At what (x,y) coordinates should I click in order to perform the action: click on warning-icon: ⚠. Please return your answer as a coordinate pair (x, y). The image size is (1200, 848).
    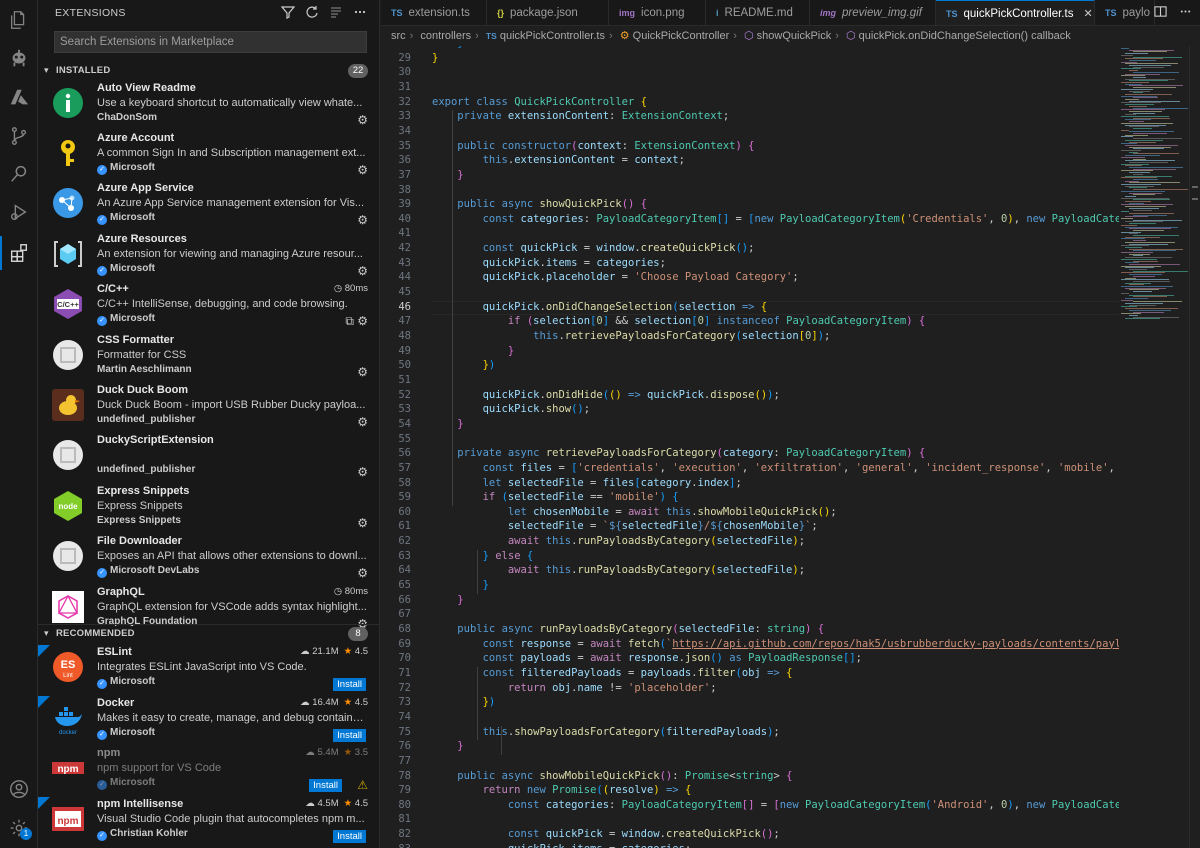
    Looking at the image, I should click on (362, 785).